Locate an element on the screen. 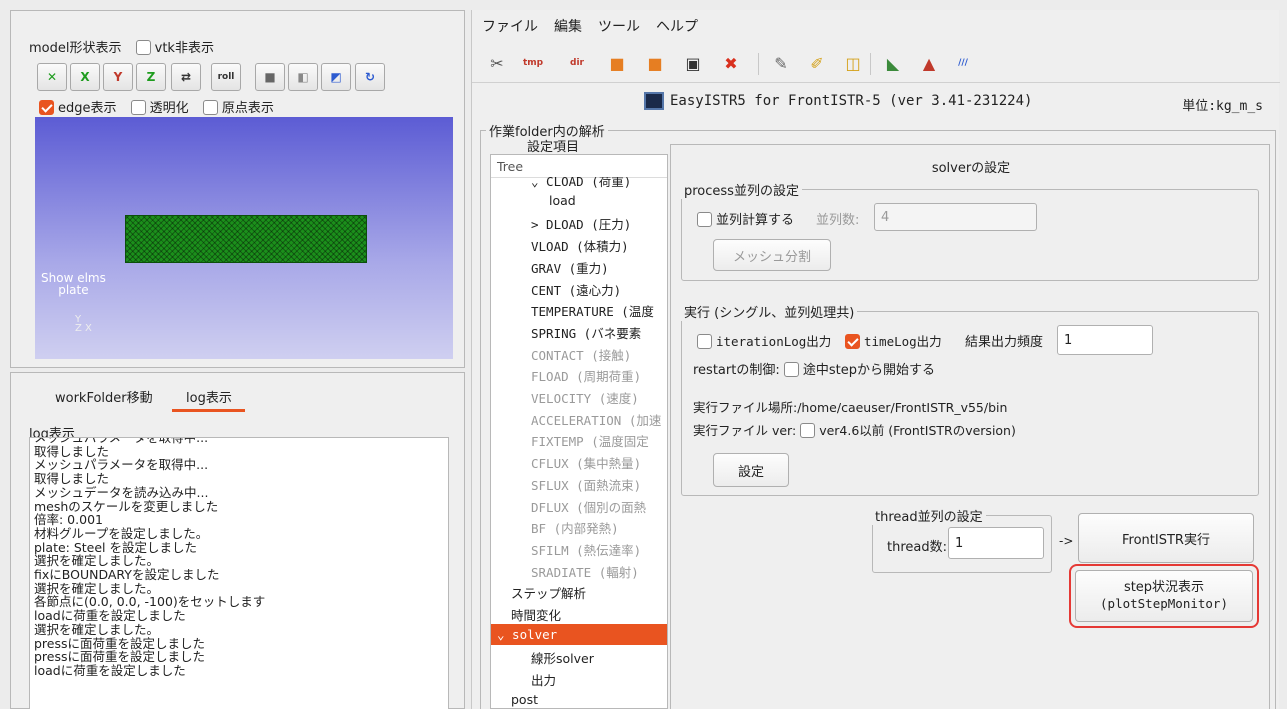  brush-icon: ✐ is located at coordinates (817, 63).